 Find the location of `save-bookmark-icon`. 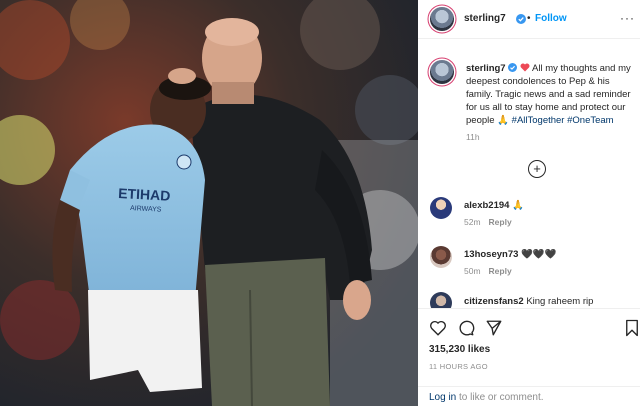

save-bookmark-icon is located at coordinates (631, 328).